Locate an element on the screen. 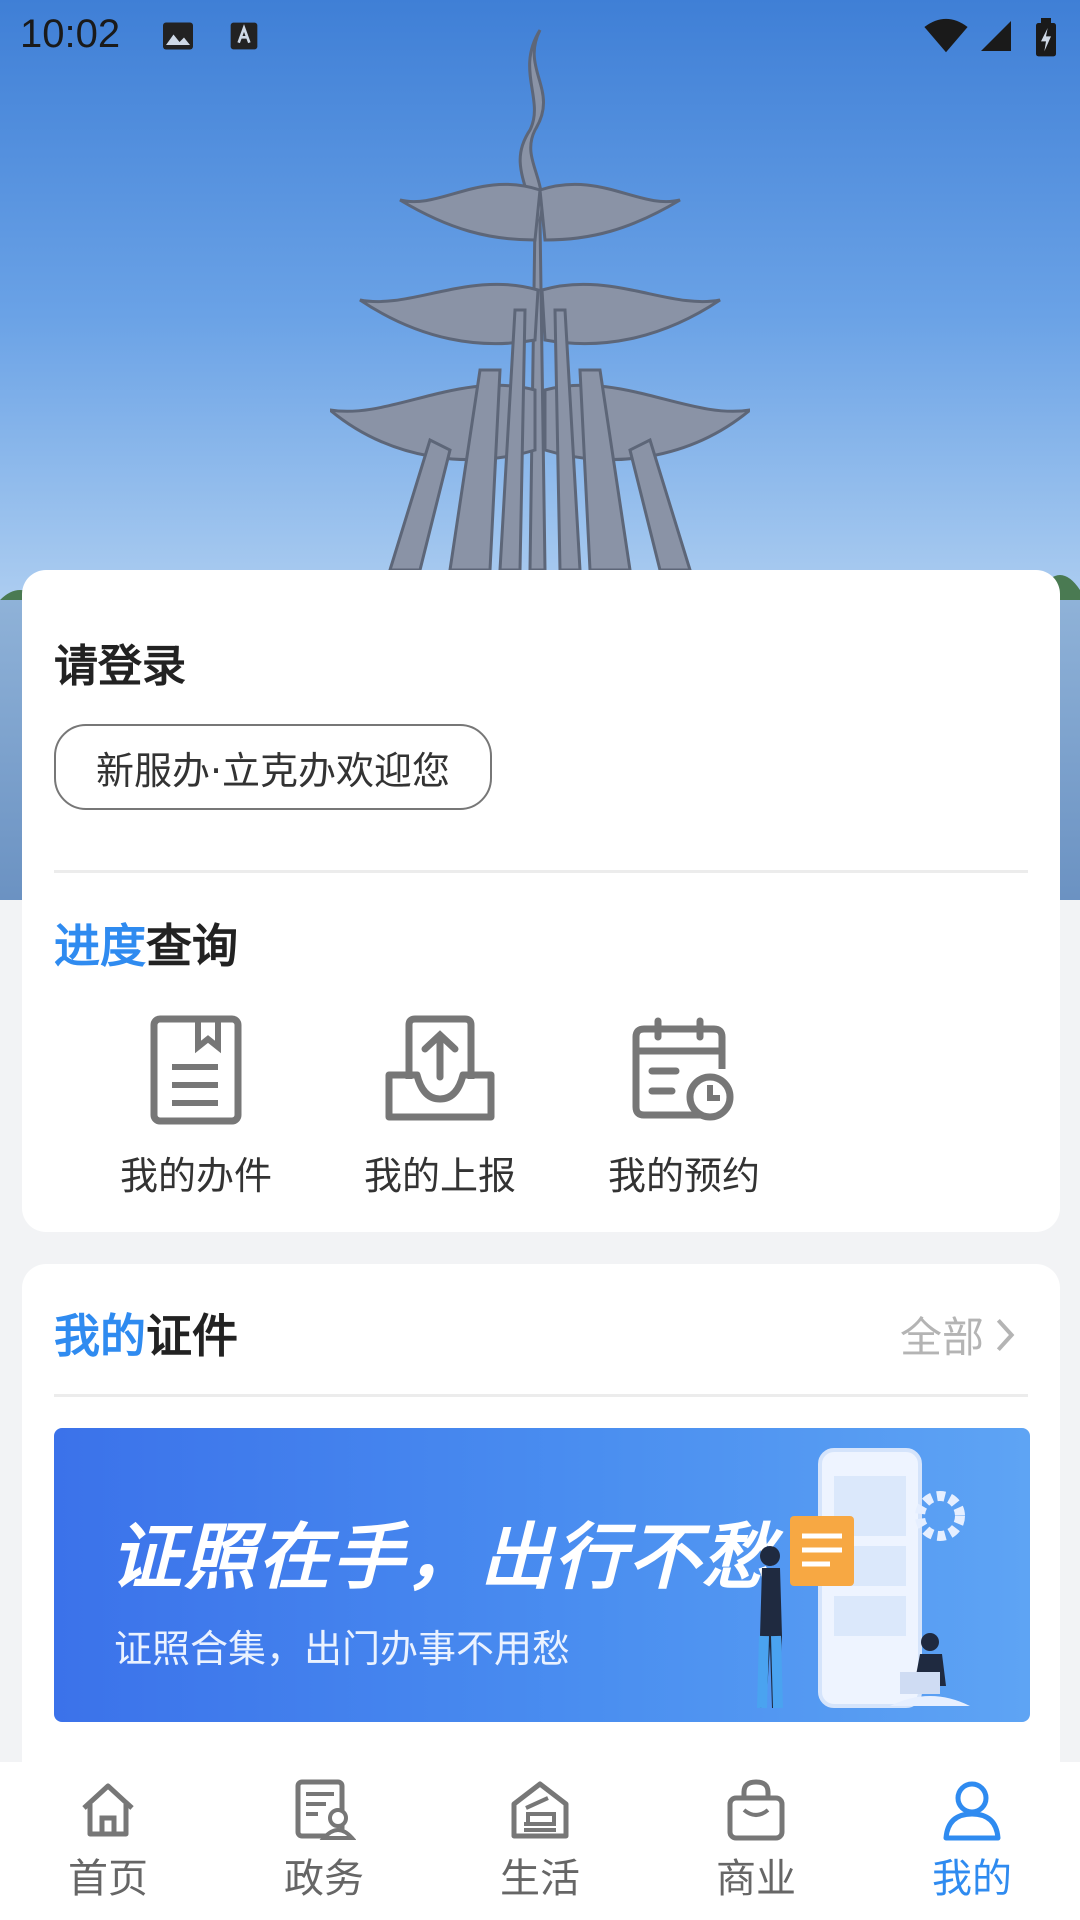 The image size is (1080, 1920). view-all-label: 全部 is located at coordinates (941, 1337).